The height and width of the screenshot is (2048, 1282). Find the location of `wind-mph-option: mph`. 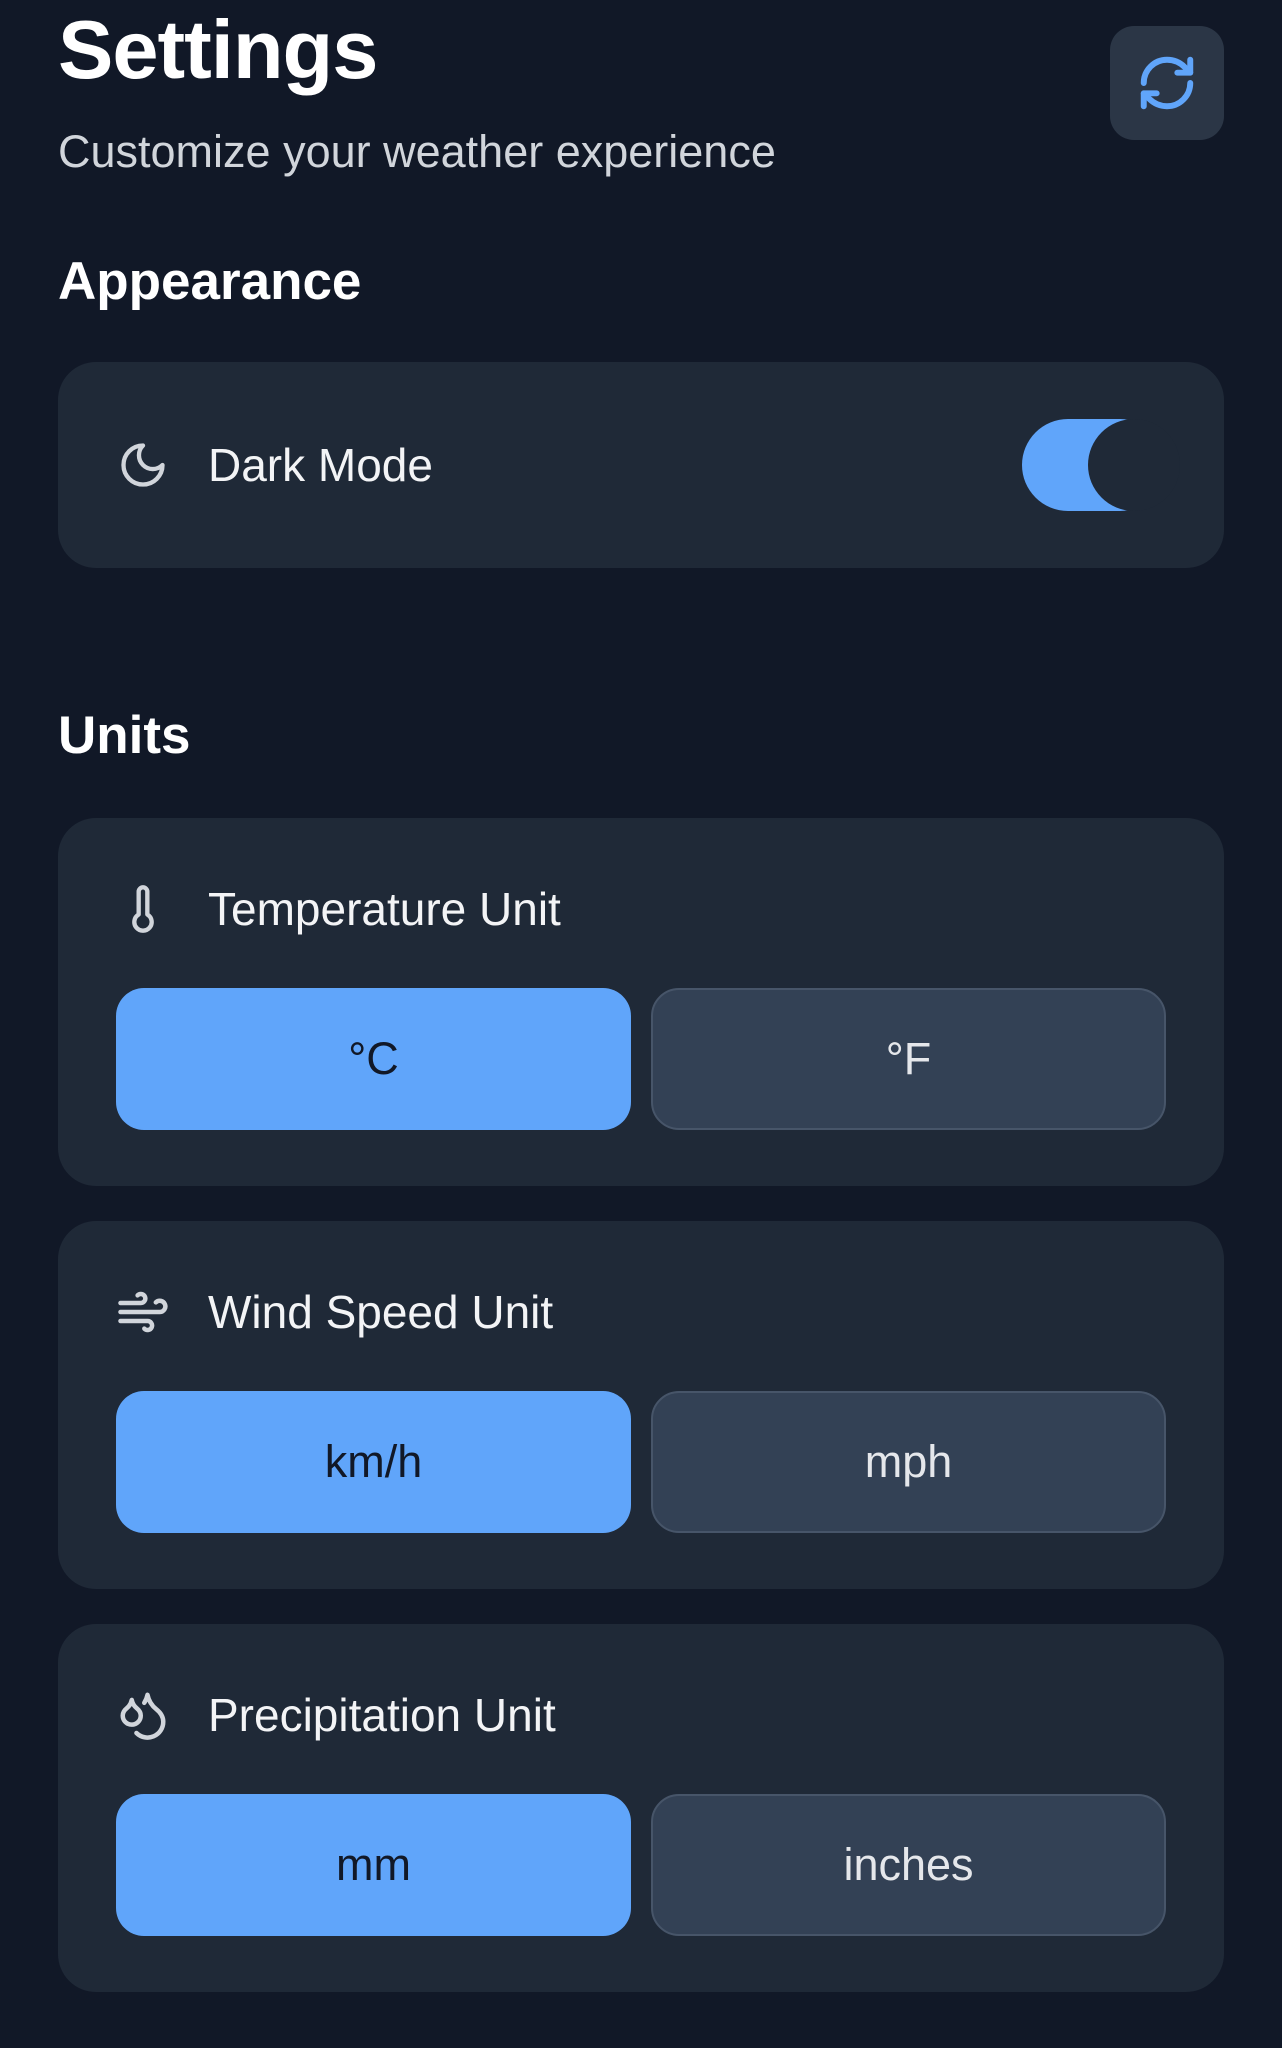

wind-mph-option: mph is located at coordinates (908, 1462).